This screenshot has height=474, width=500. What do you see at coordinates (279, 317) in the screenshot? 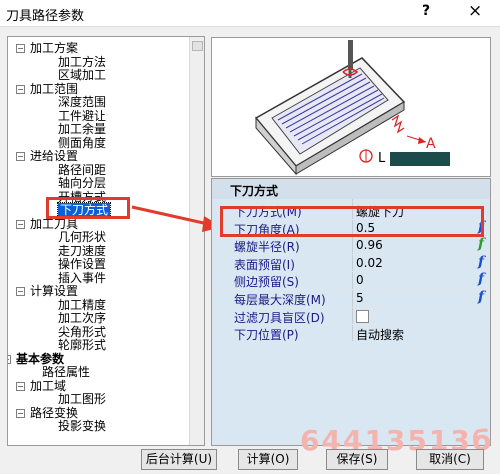
I see `property-label: 过滤刀具盲区(D)` at bounding box center [279, 317].